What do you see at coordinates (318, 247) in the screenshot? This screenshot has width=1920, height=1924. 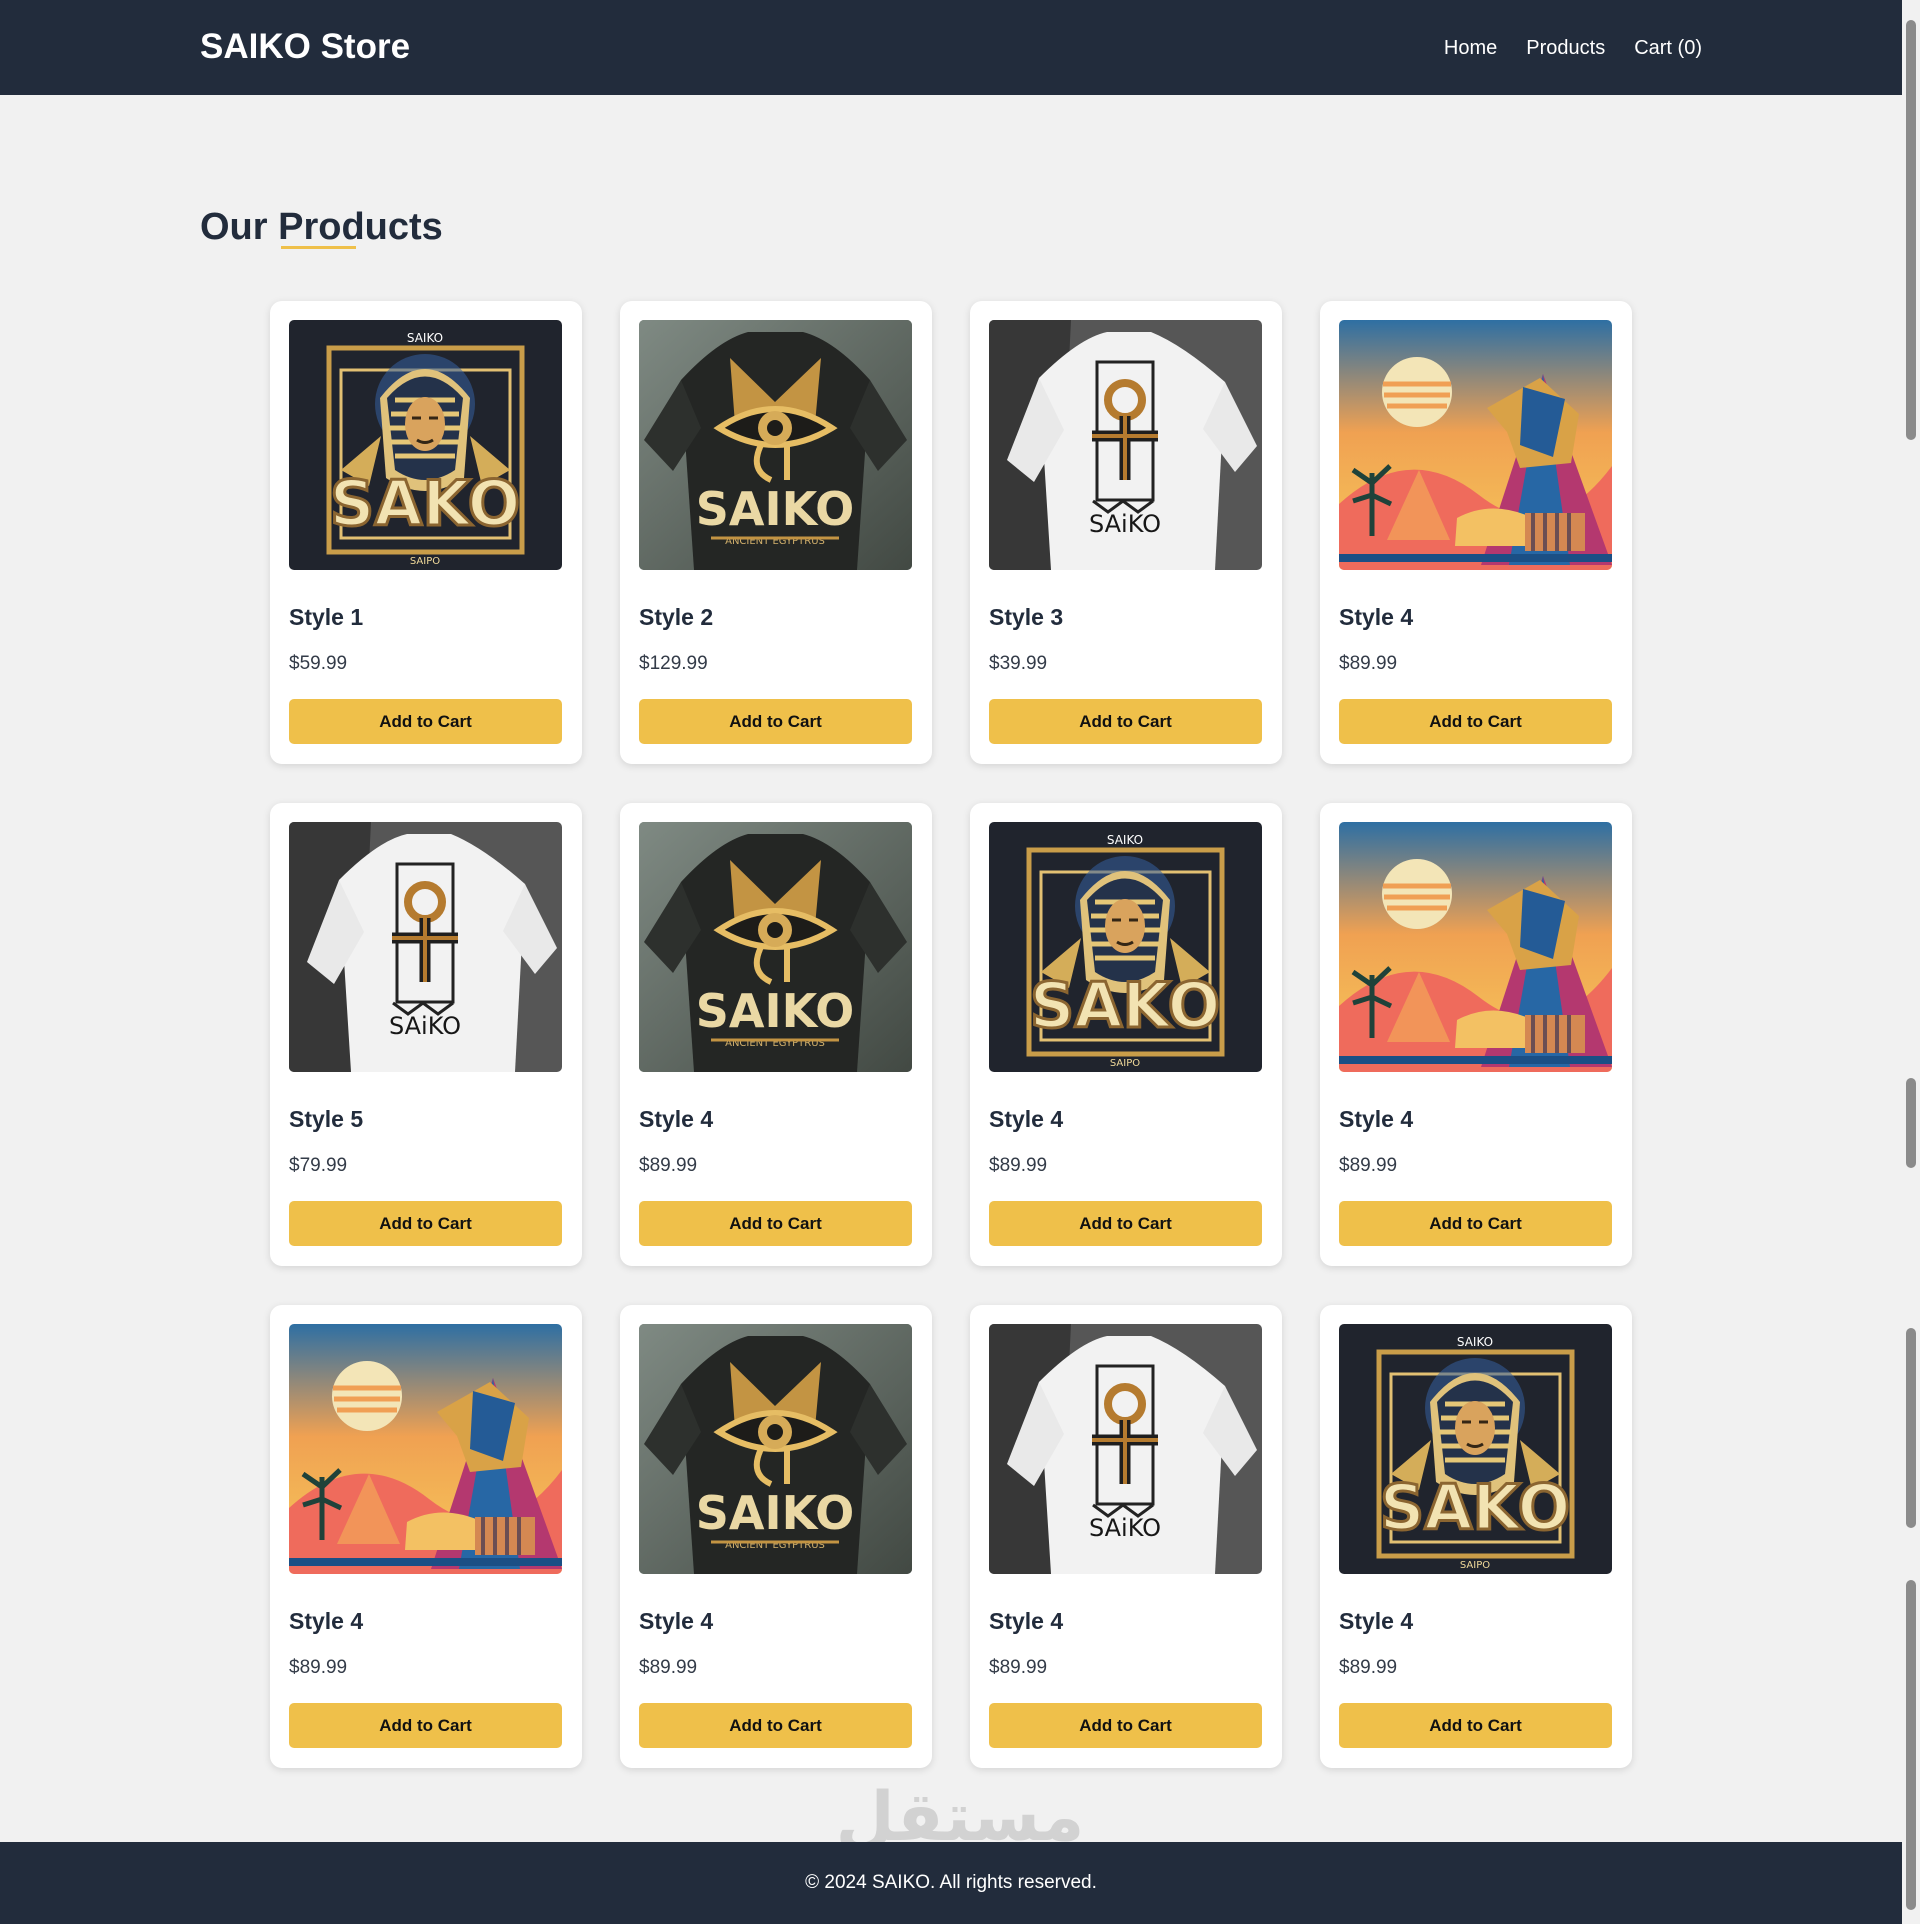 I see `title-underline` at bounding box center [318, 247].